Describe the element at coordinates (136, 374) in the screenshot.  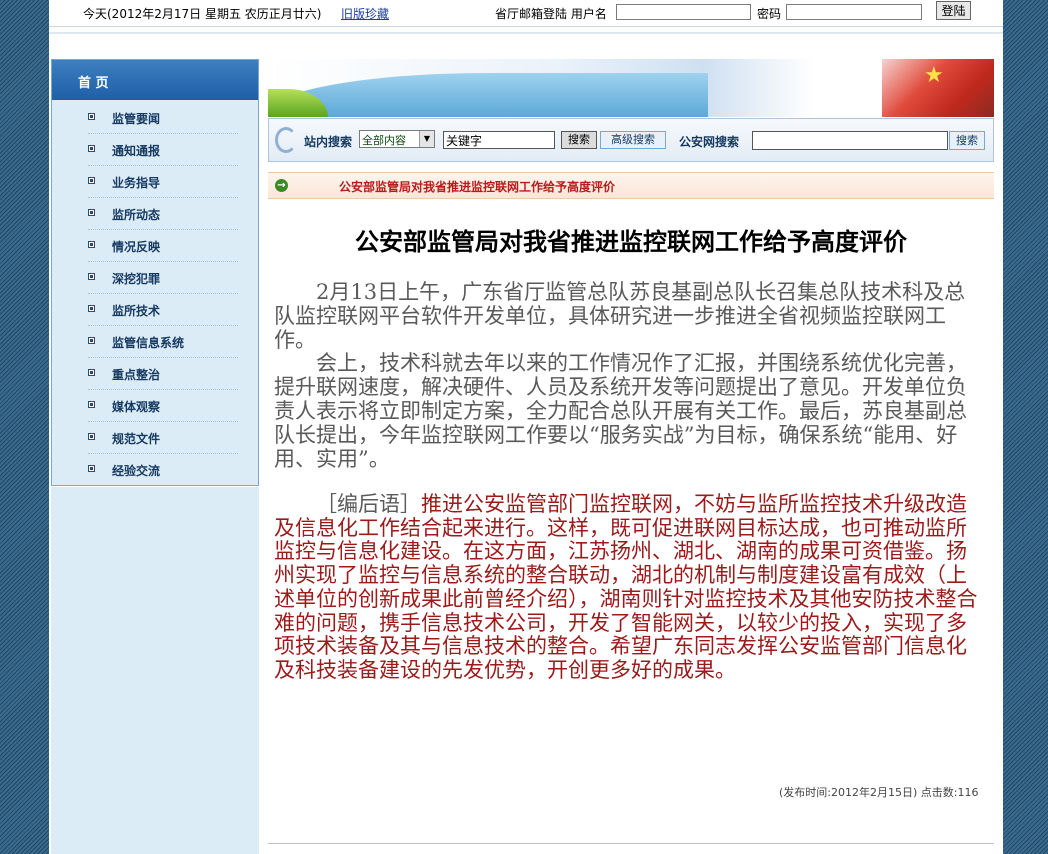
I see `sidebar-item-label: 重点整治` at that location.